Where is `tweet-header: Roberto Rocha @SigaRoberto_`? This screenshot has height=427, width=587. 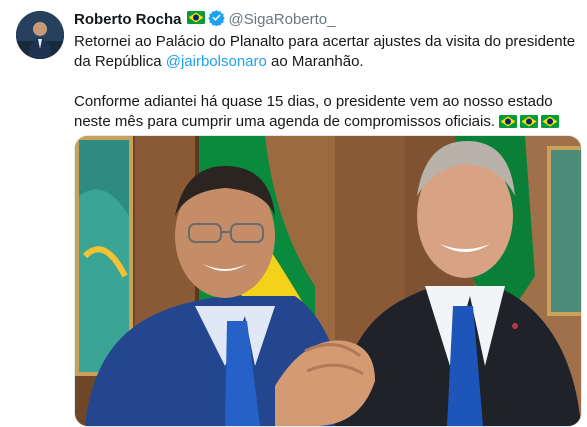 tweet-header: Roberto Rocha @SigaRoberto_ is located at coordinates (205, 20).